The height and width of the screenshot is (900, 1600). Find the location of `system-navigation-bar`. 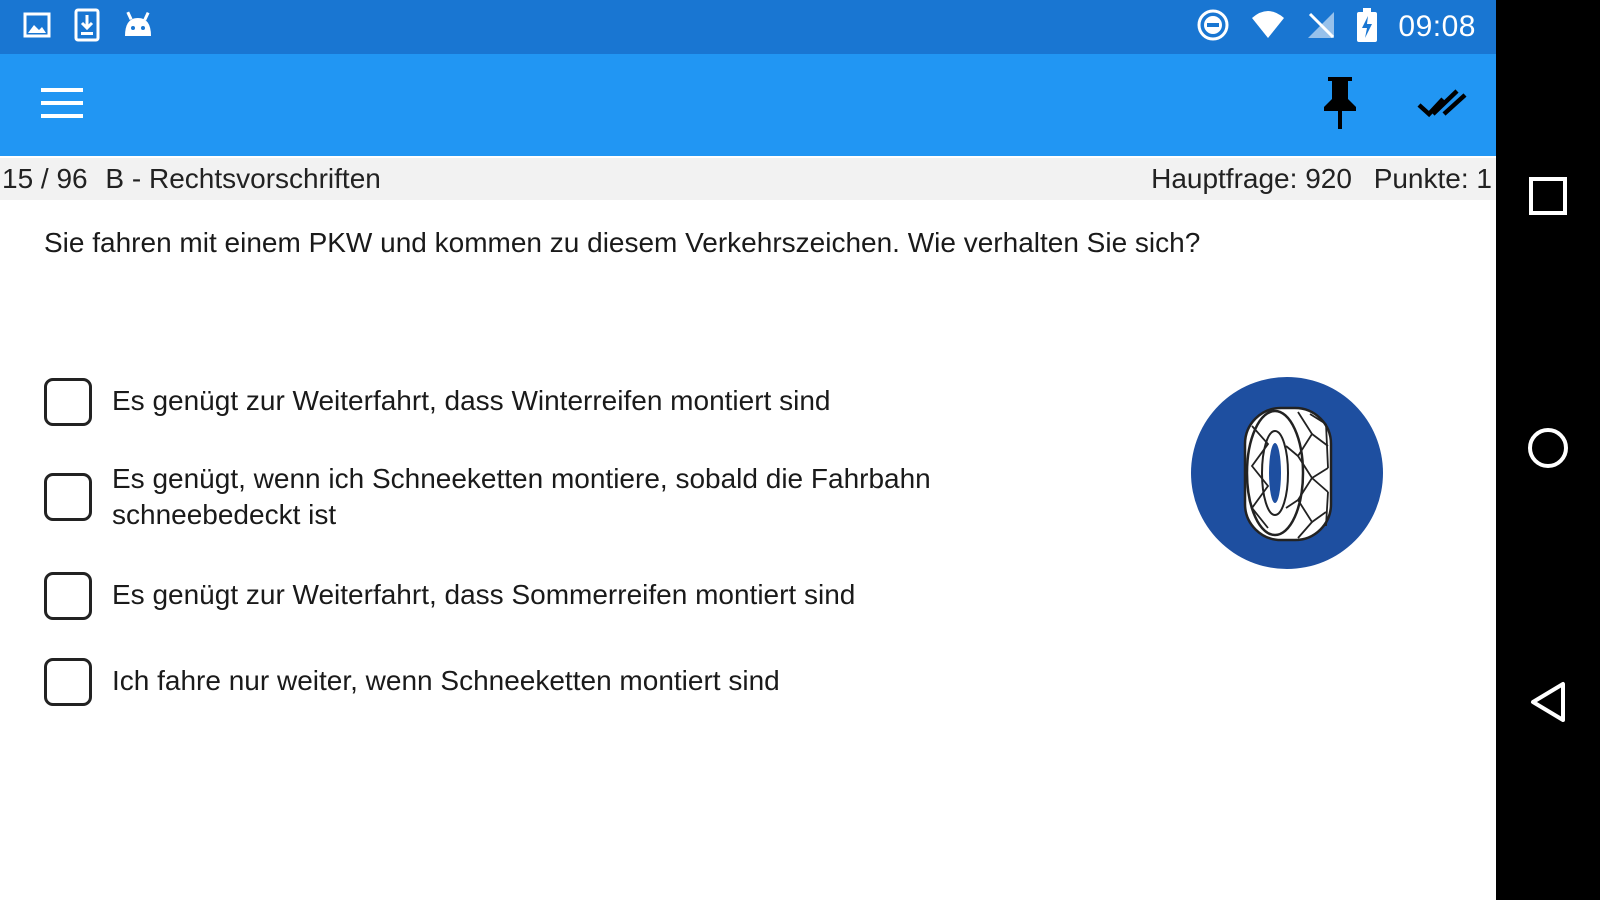

system-navigation-bar is located at coordinates (1548, 450).